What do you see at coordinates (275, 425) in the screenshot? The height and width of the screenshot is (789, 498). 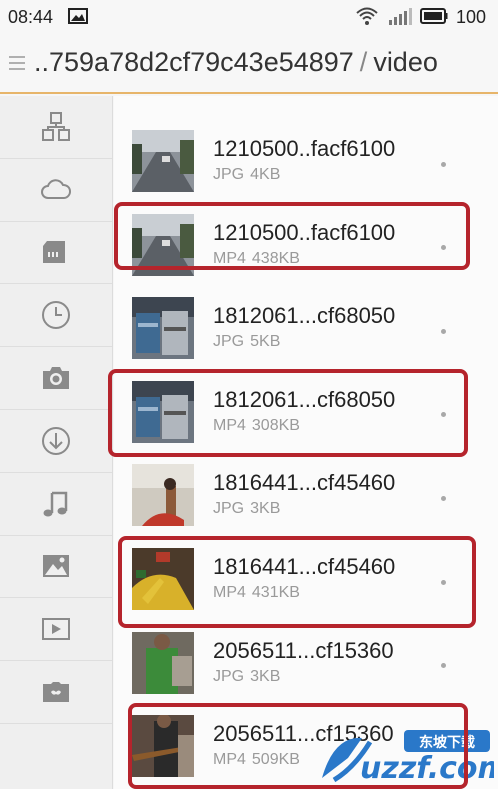 I see `file-size: 308KB` at bounding box center [275, 425].